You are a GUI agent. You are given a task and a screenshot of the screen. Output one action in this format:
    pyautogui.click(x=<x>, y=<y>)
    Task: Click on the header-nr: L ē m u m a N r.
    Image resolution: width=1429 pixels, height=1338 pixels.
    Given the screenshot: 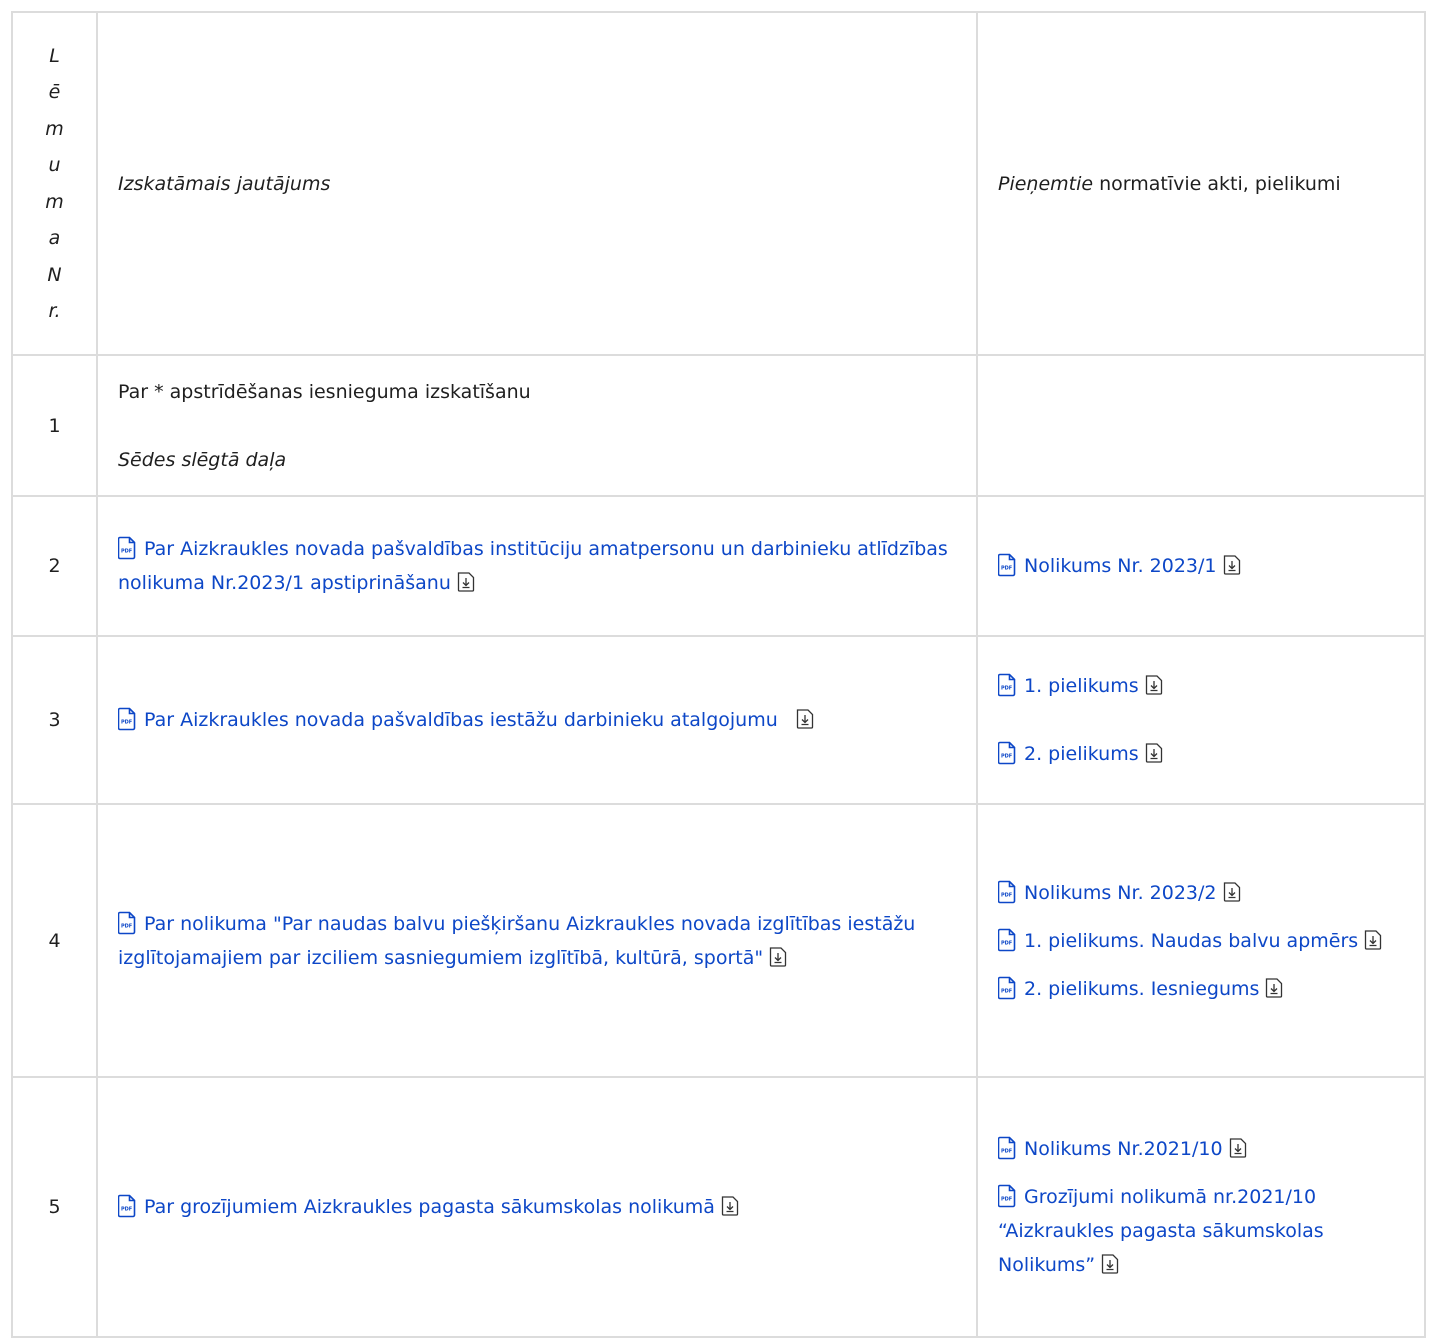 What is the action you would take?
    pyautogui.click(x=54, y=183)
    